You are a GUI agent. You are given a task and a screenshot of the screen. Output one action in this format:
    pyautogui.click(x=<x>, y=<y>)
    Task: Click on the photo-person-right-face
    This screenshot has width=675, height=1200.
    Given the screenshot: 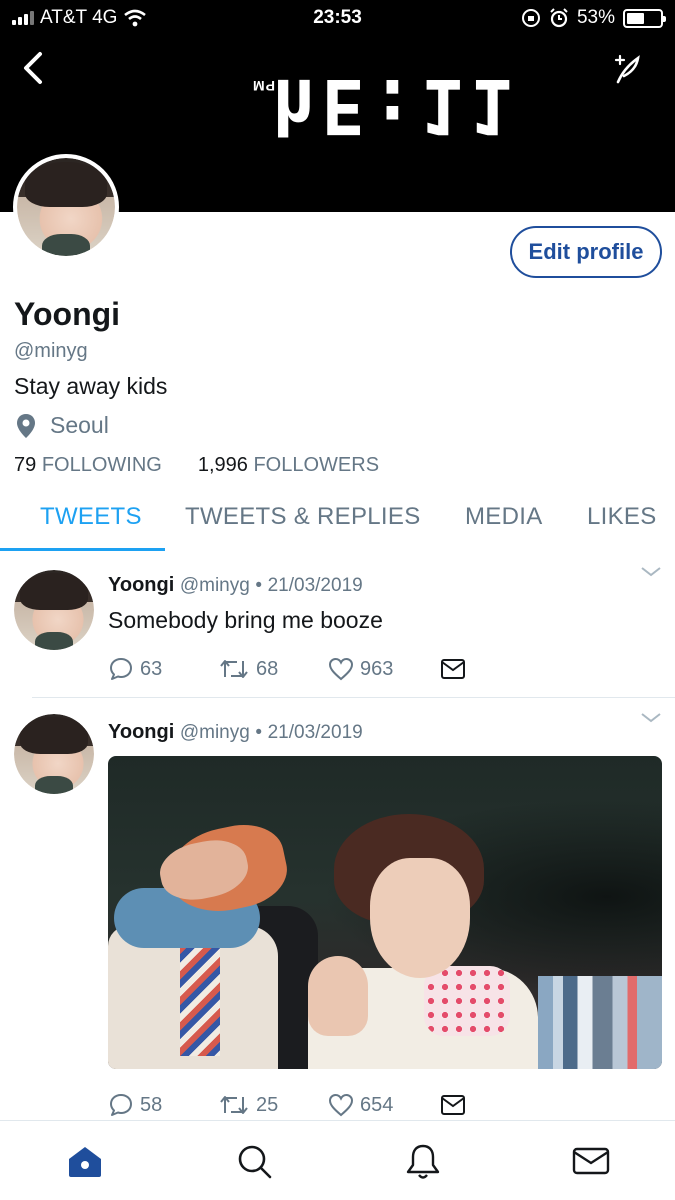 What is the action you would take?
    pyautogui.click(x=420, y=918)
    